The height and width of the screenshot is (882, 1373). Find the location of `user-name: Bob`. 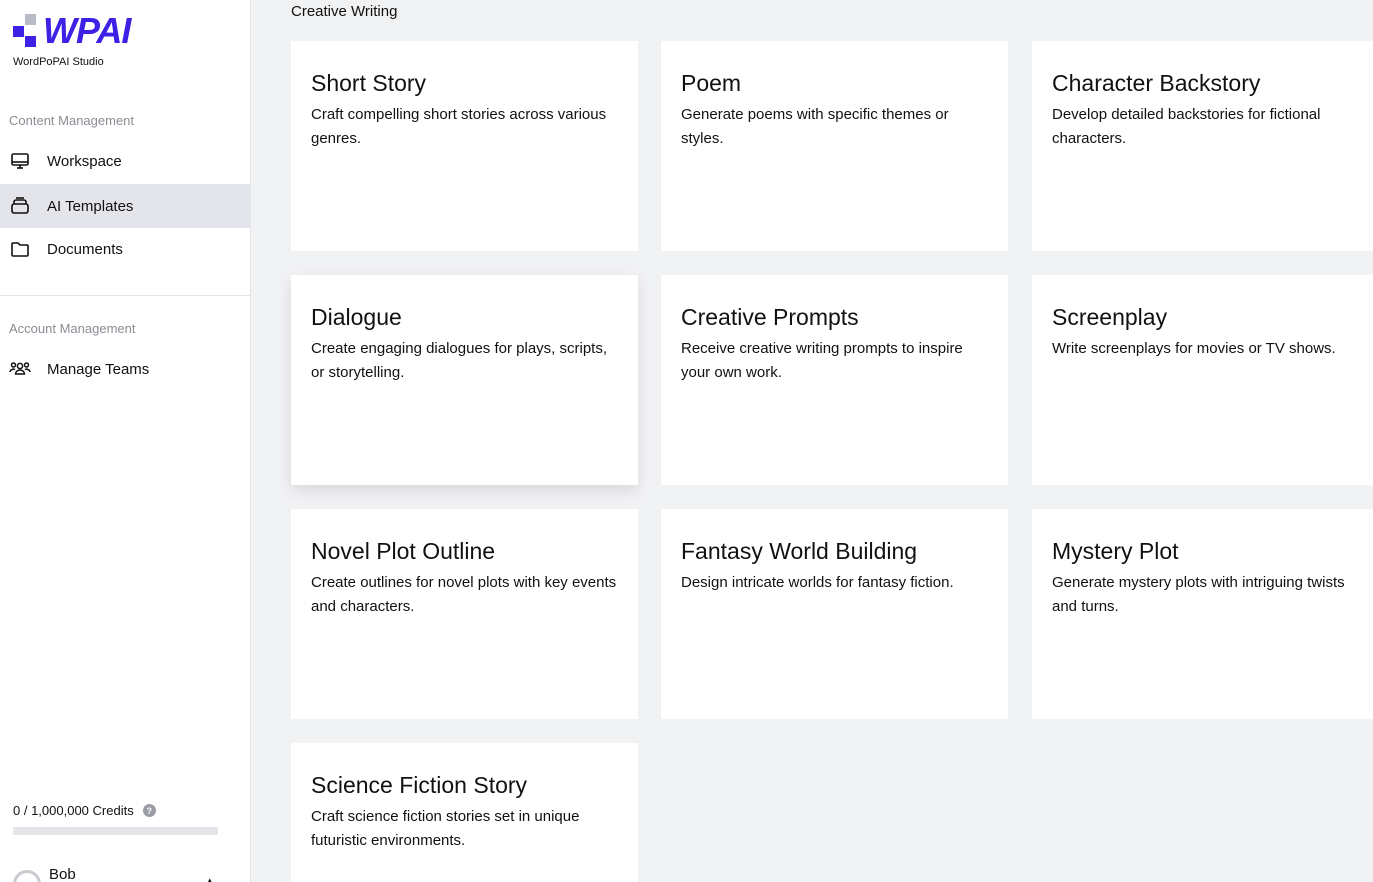

user-name: Bob is located at coordinates (62, 874).